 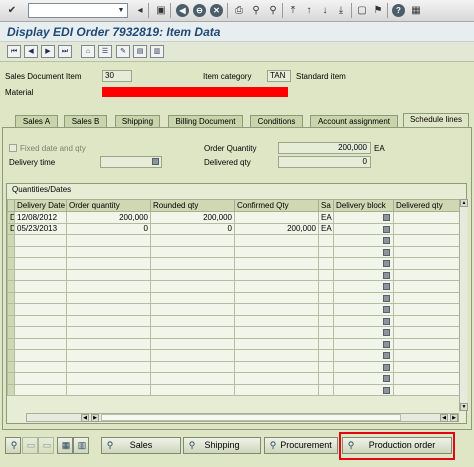 I want to click on enter-check-icon: ✔, so click(x=12, y=10).